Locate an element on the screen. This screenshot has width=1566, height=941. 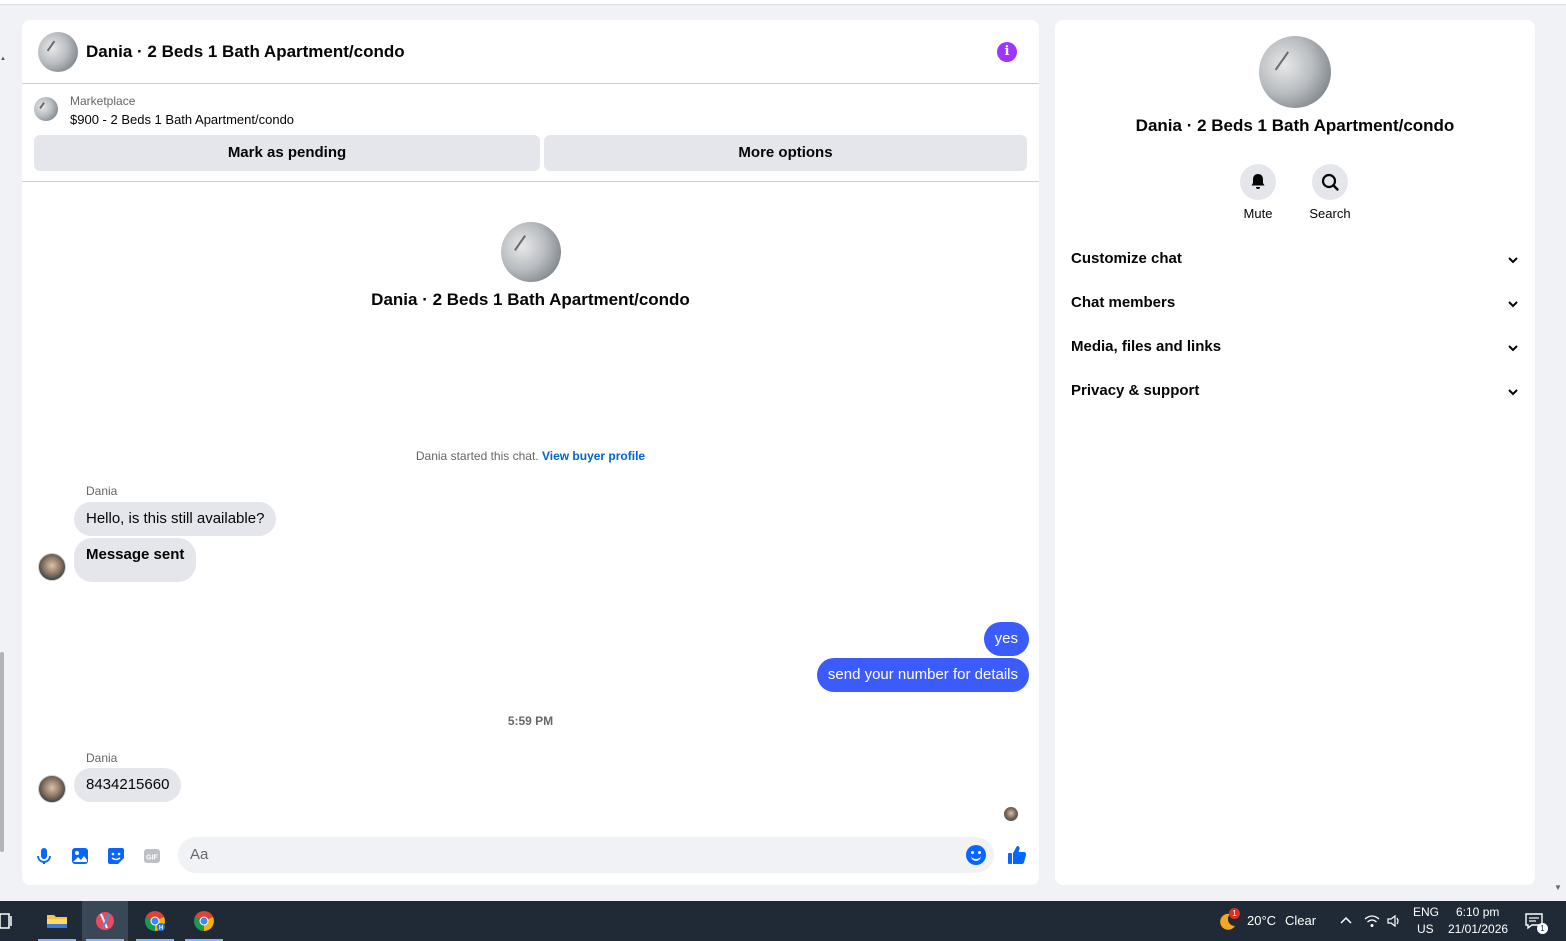
chat-title: Dania · 2 Beds 1 Bath Apartment/condo is located at coordinates (245, 52).